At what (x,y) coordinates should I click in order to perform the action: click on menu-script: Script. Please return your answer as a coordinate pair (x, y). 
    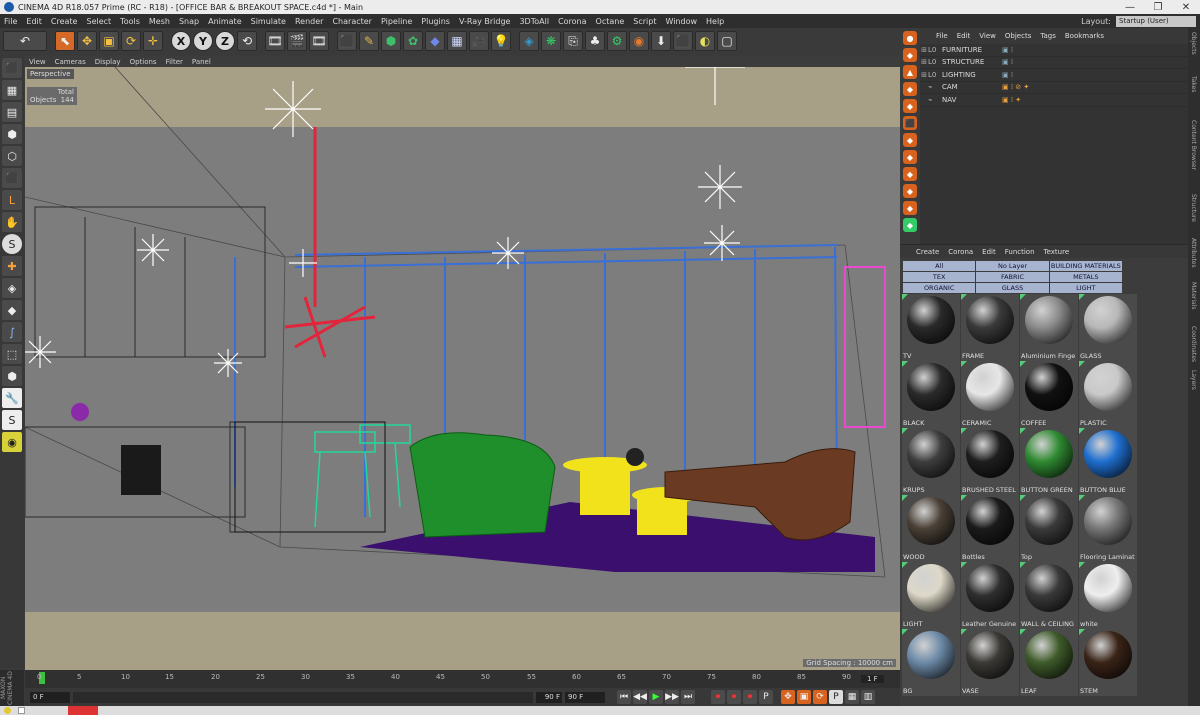
    Looking at the image, I should click on (644, 21).